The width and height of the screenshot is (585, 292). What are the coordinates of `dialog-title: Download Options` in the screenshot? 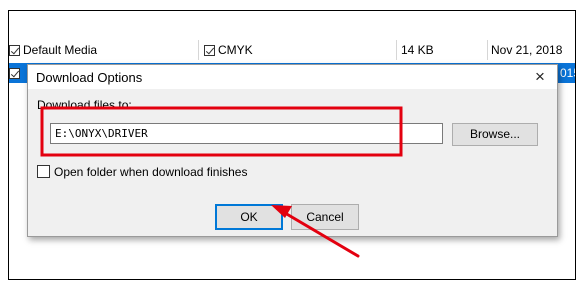 It's located at (89, 77).